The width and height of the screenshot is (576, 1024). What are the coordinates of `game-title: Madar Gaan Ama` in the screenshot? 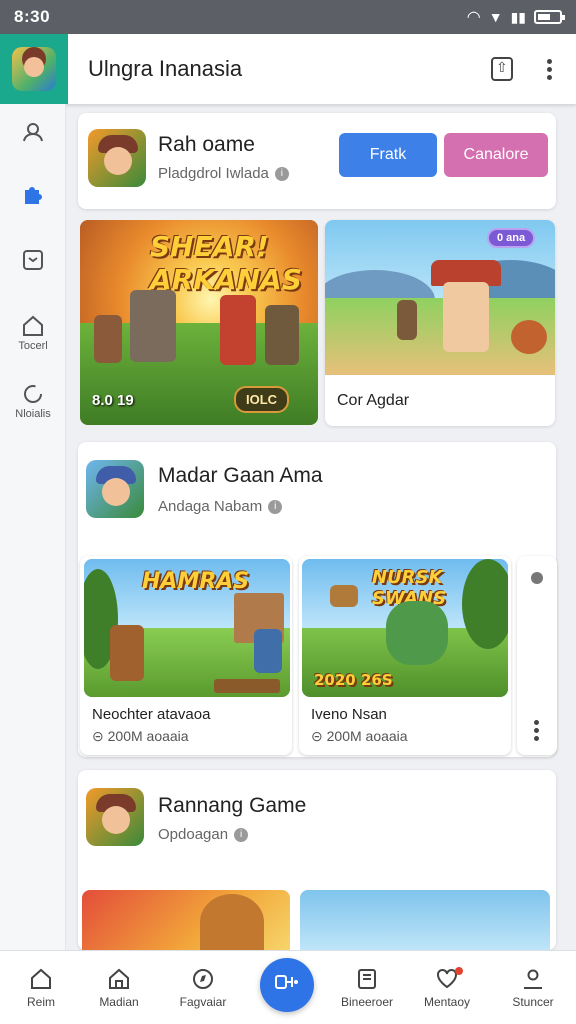 It's located at (240, 475).